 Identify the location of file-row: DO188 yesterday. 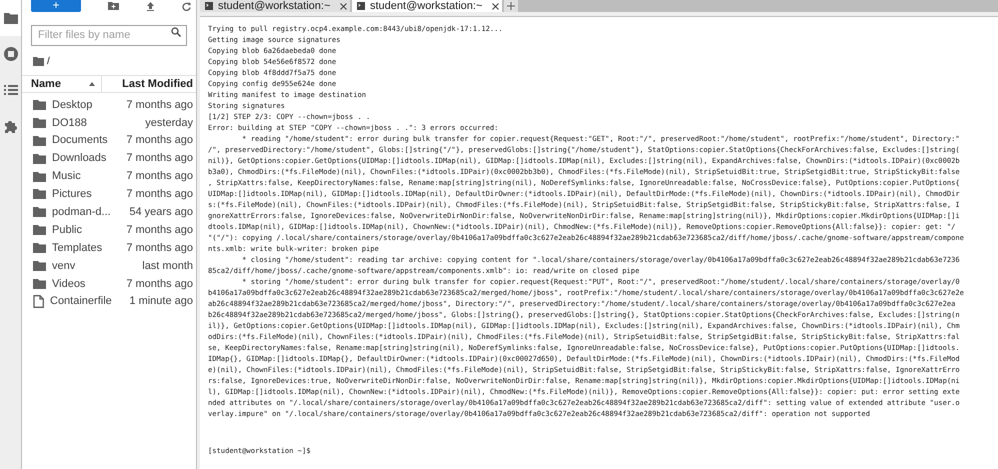
(109, 123).